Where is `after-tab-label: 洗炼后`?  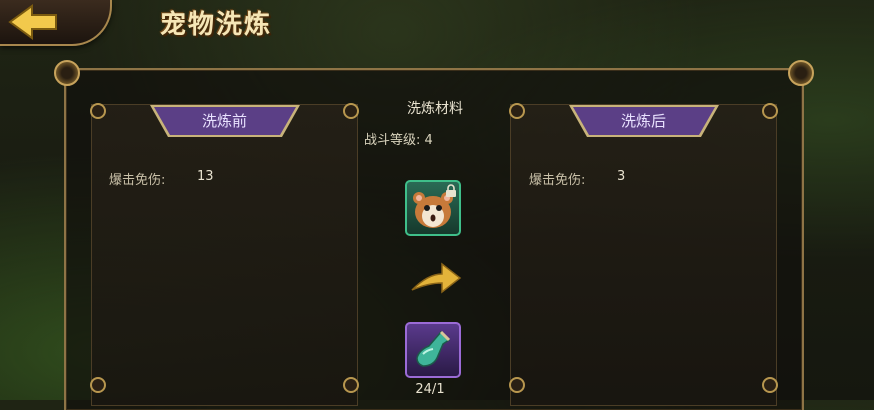 after-tab-label: 洗炼后 is located at coordinates (643, 121).